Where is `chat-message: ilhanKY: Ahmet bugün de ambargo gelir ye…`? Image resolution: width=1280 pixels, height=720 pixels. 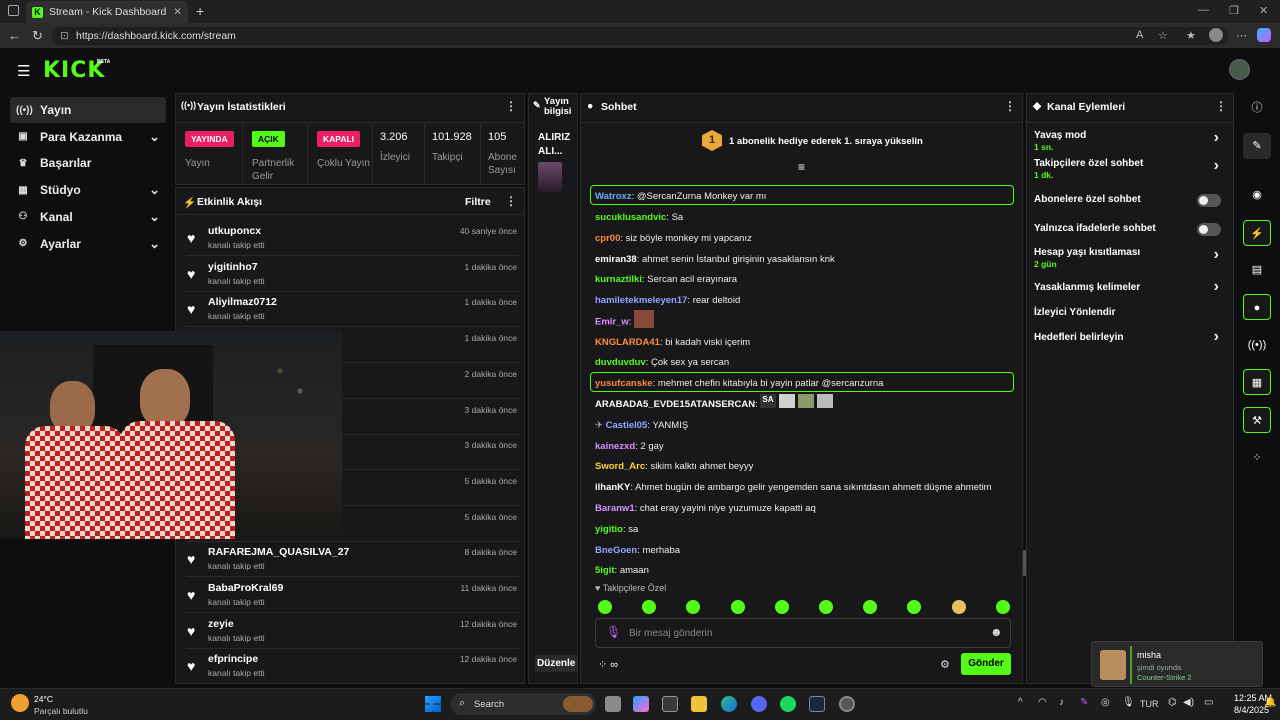 chat-message: ilhanKY: Ahmet bugün de ambargo gelir ye… is located at coordinates (805, 487).